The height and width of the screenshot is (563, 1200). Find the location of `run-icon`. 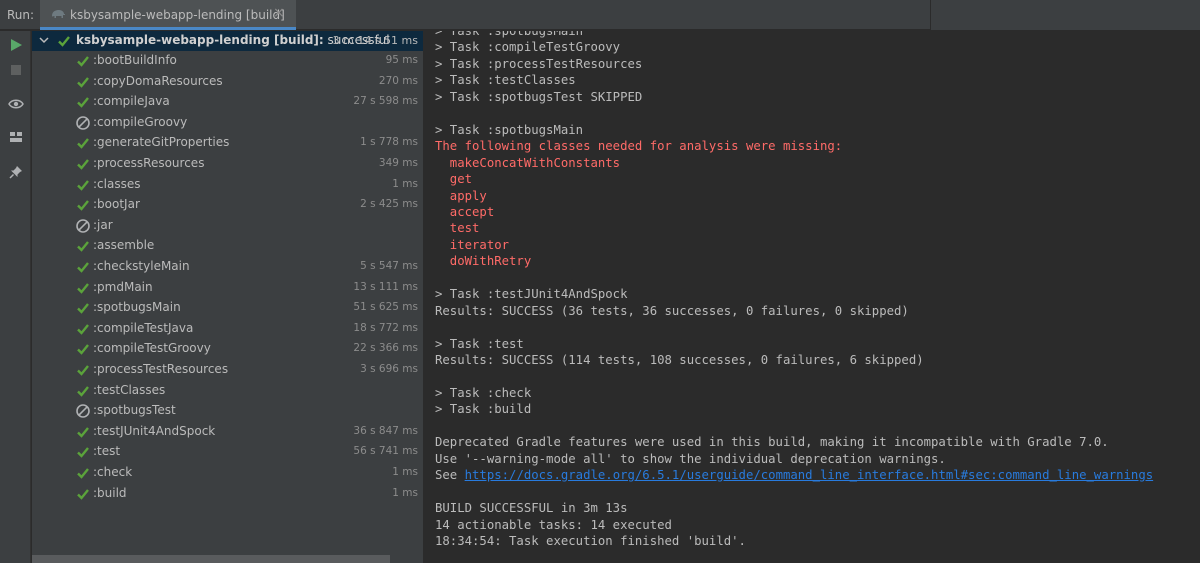

run-icon is located at coordinates (16, 45).